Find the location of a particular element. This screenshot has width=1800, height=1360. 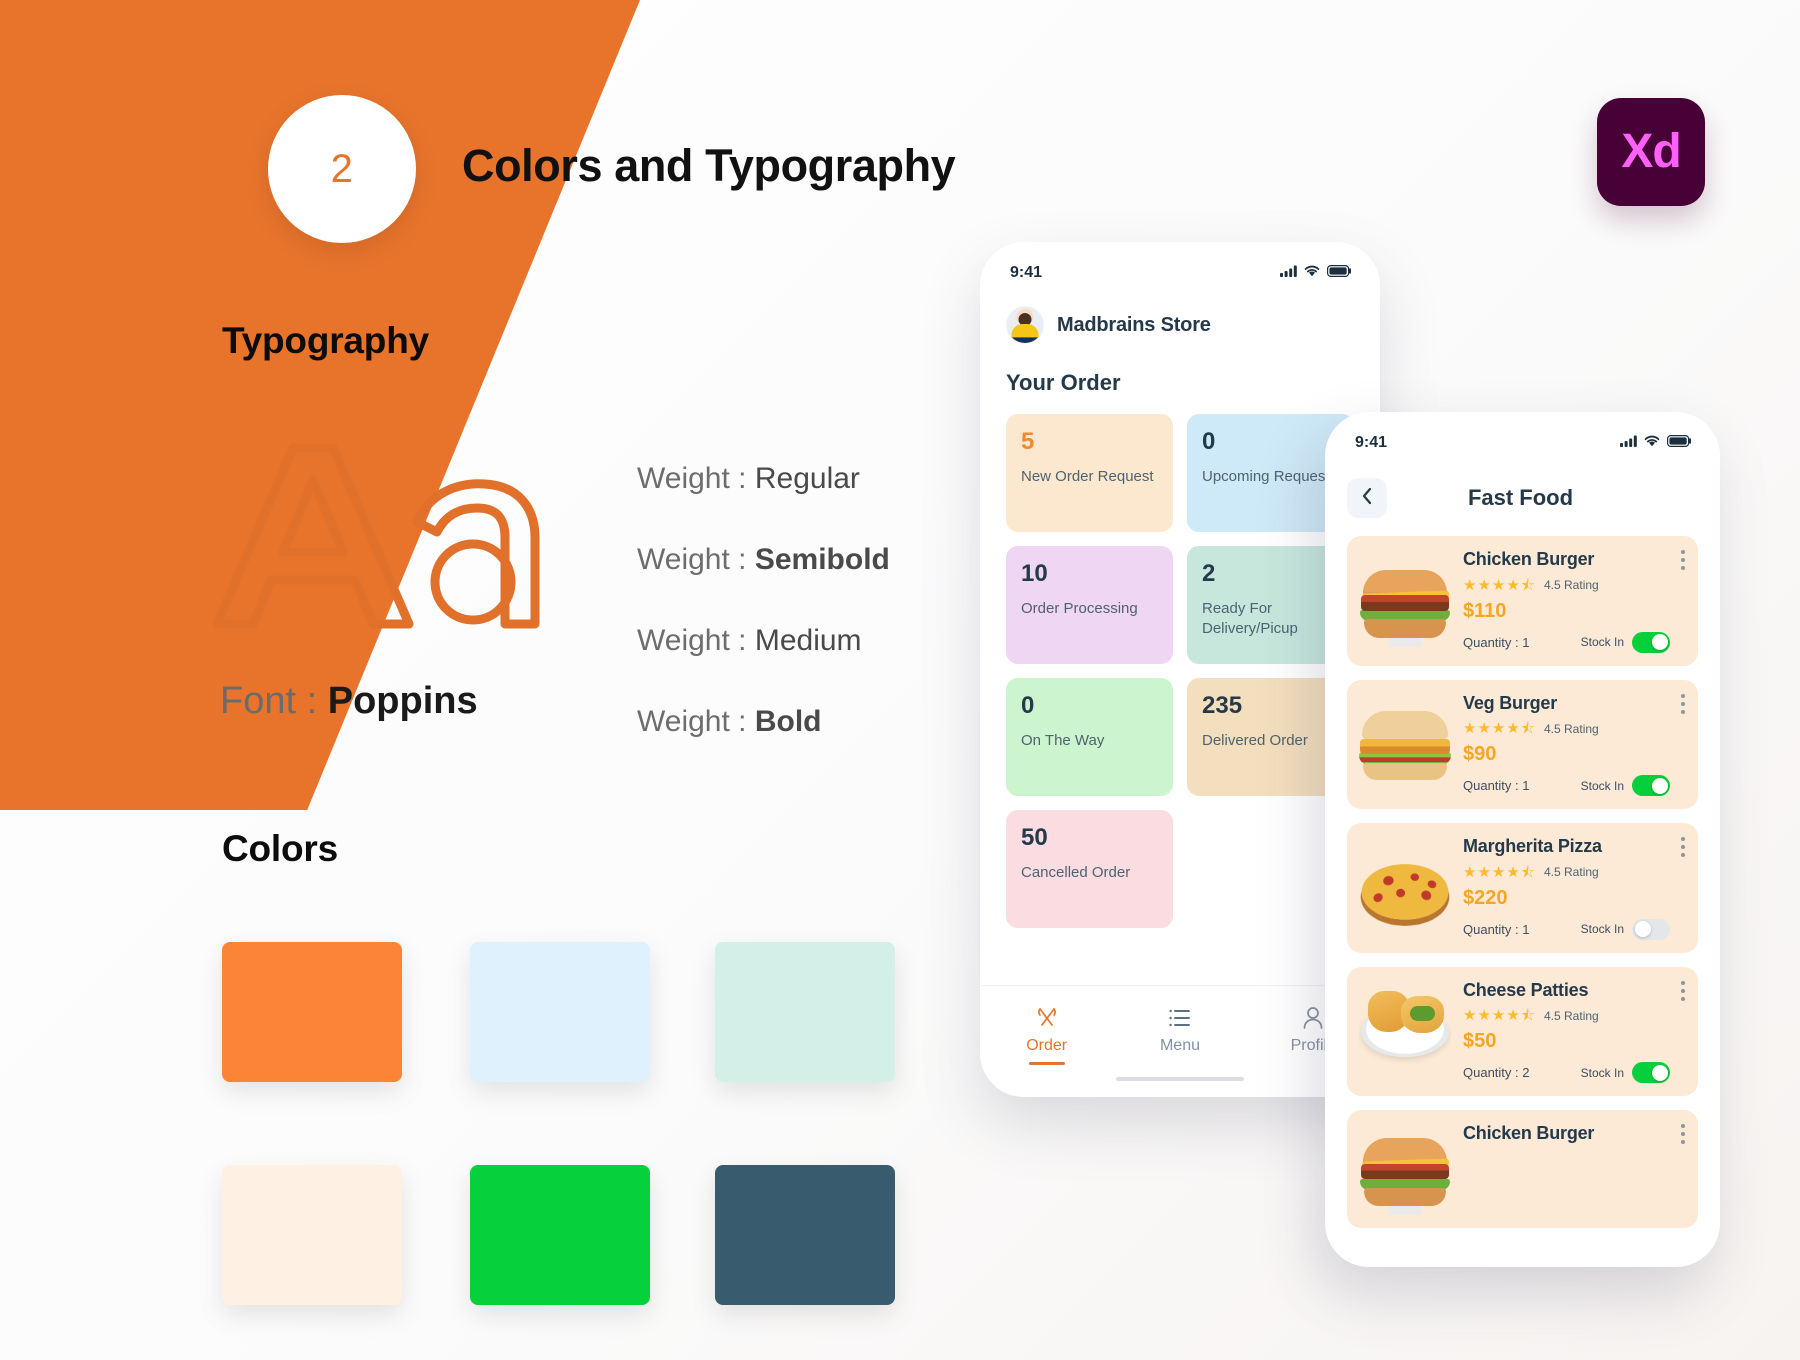

color-swatch-primary-orange is located at coordinates (312, 1012).